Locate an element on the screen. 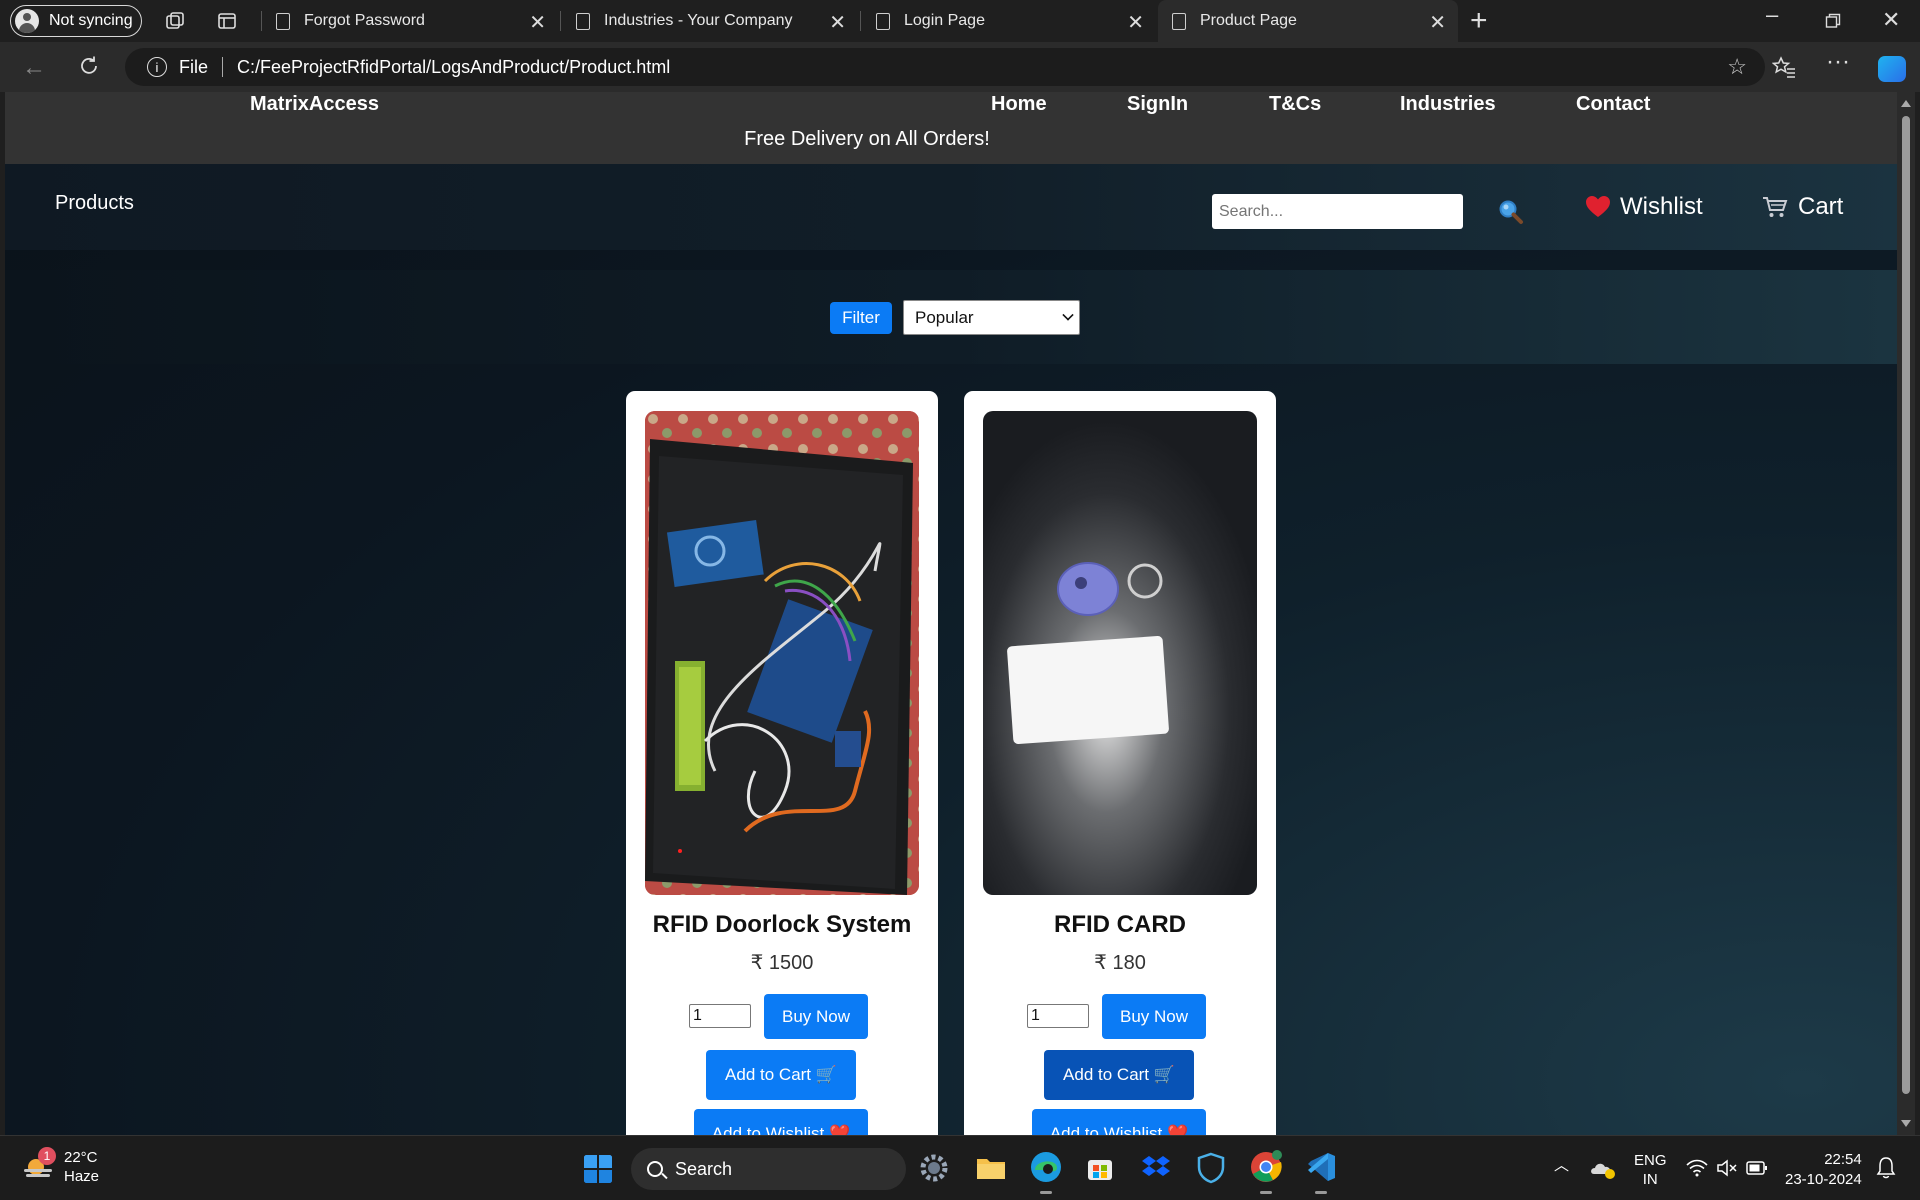  tab-title: Industries - Your Company is located at coordinates (698, 20).